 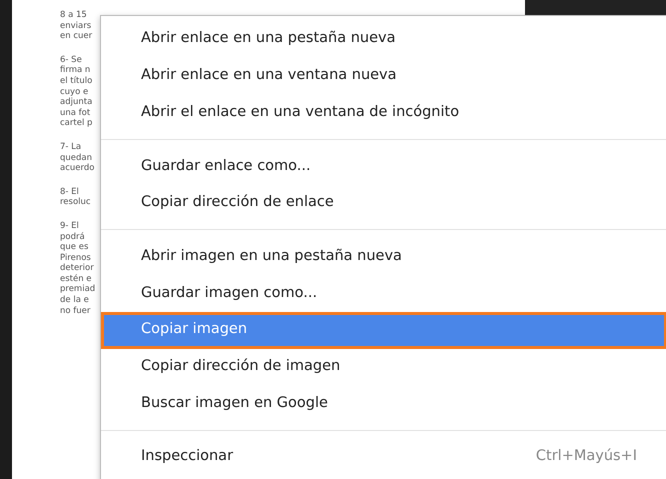 What do you see at coordinates (76, 26) in the screenshot?
I see `document-text: enviars` at bounding box center [76, 26].